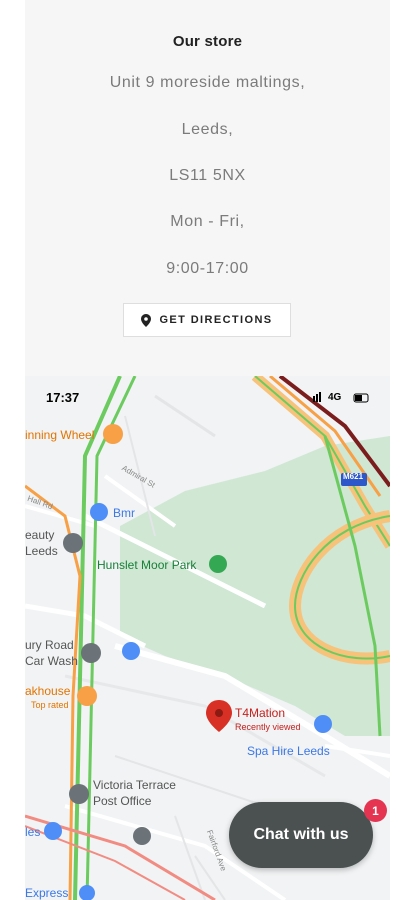 This screenshot has height=900, width=415. Describe the element at coordinates (268, 727) in the screenshot. I see `t4mation-sub-label: Recently viewed` at that location.